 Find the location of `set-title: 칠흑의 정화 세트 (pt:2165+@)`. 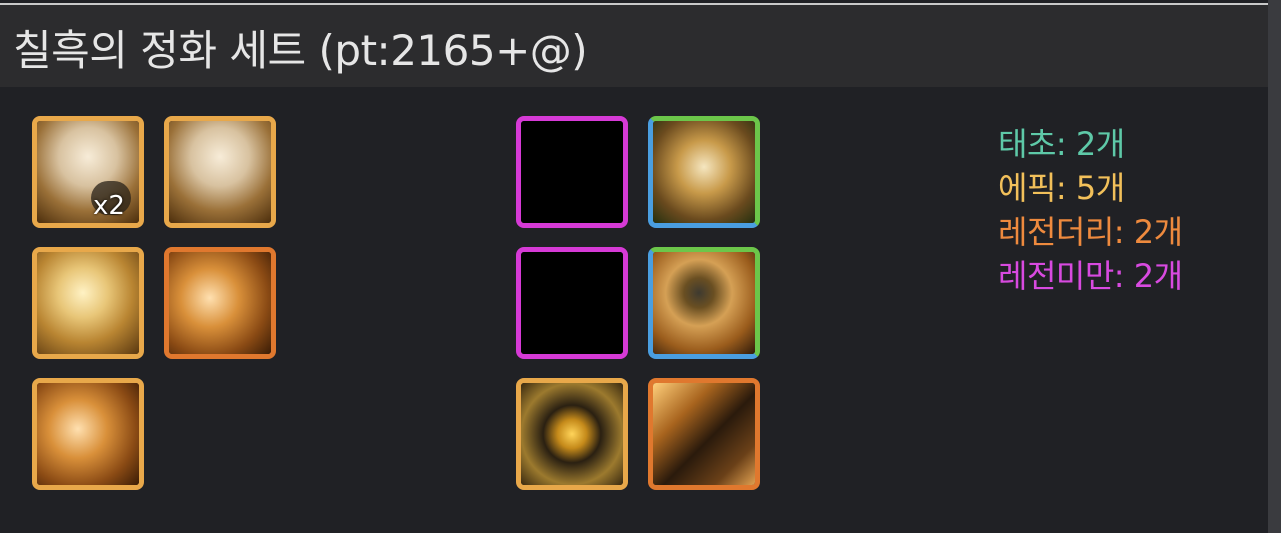

set-title: 칠흑의 정화 세트 (pt:2165+@) is located at coordinates (300, 50).